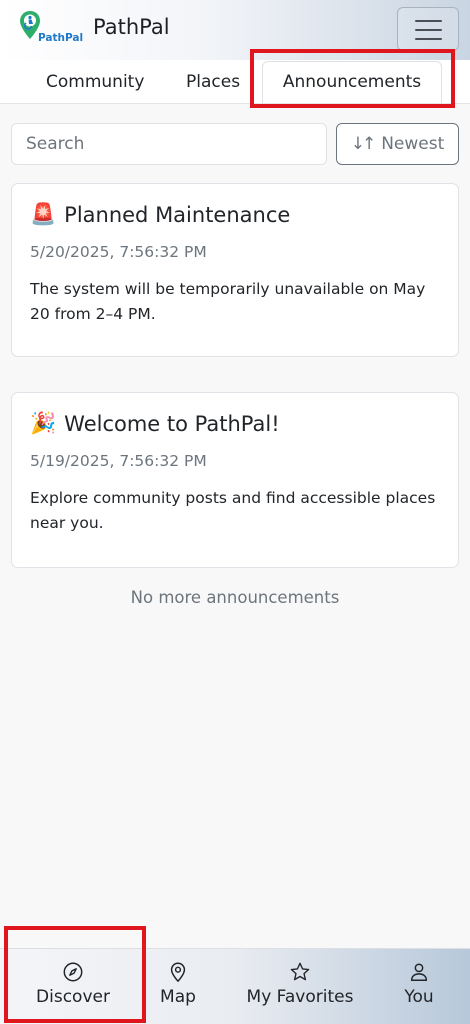 This screenshot has width=470, height=1024. Describe the element at coordinates (413, 144) in the screenshot. I see `sort-label: Newest` at that location.